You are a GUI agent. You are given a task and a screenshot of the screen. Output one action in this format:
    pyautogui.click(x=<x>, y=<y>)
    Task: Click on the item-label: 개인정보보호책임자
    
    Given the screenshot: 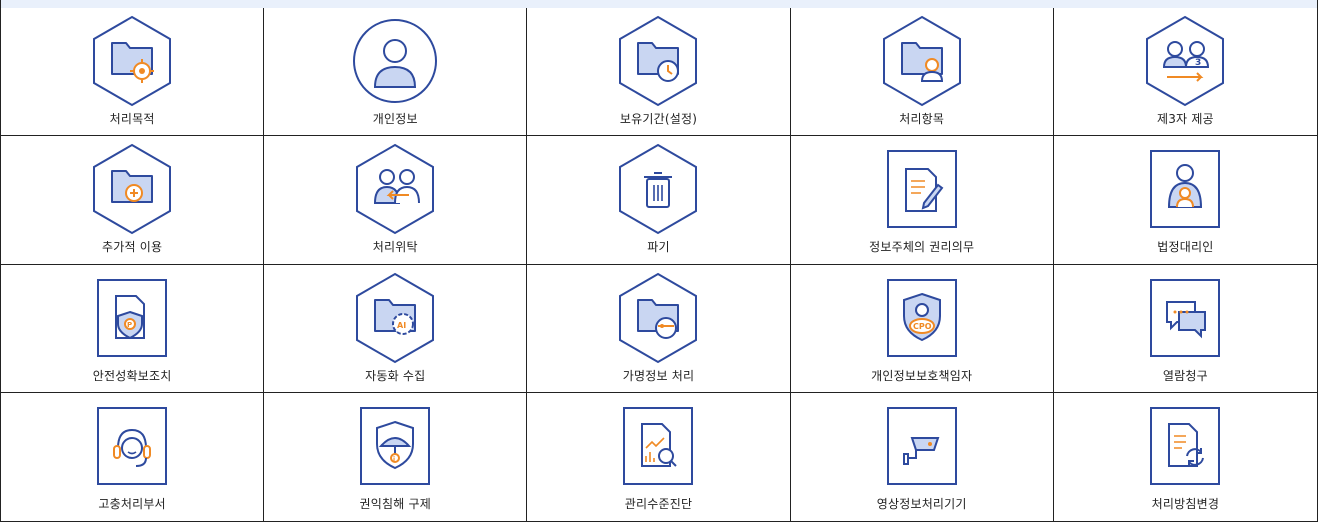 What is the action you would take?
    pyautogui.click(x=922, y=375)
    